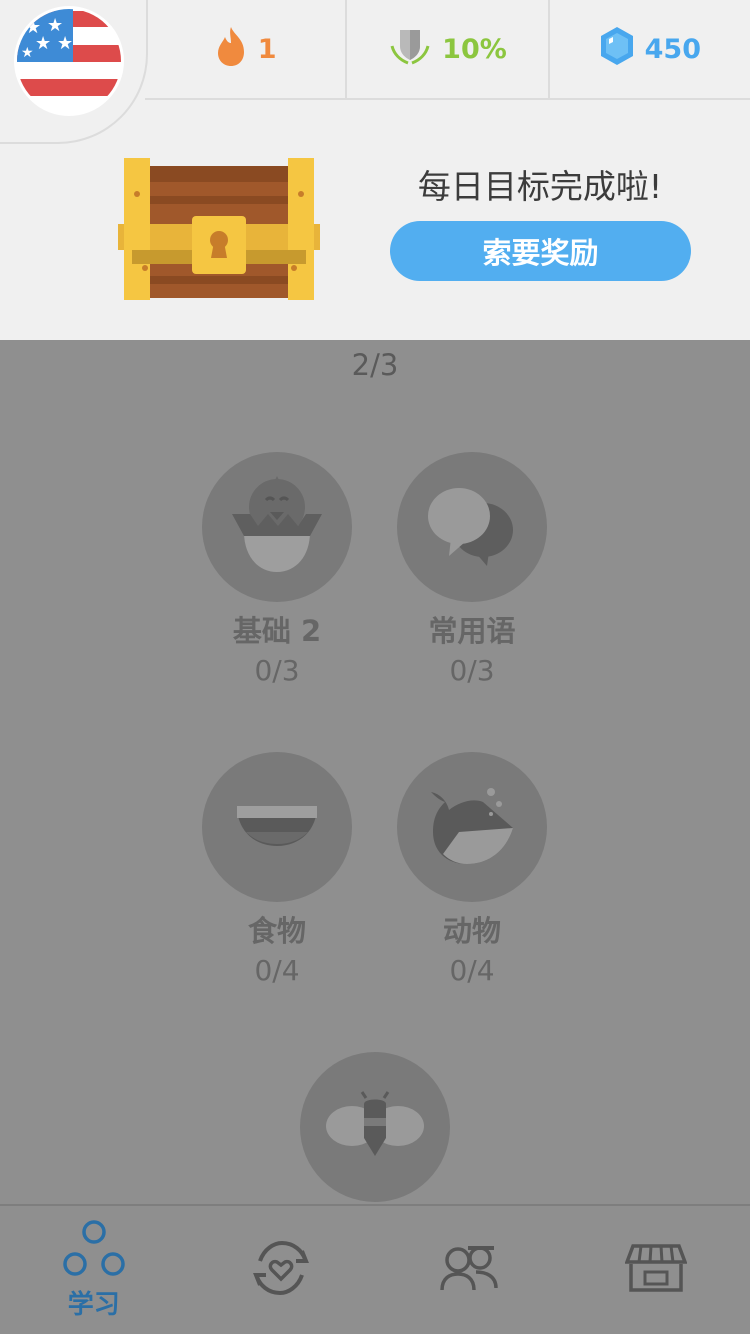  Describe the element at coordinates (276, 931) in the screenshot. I see `skill-name: 食物` at that location.